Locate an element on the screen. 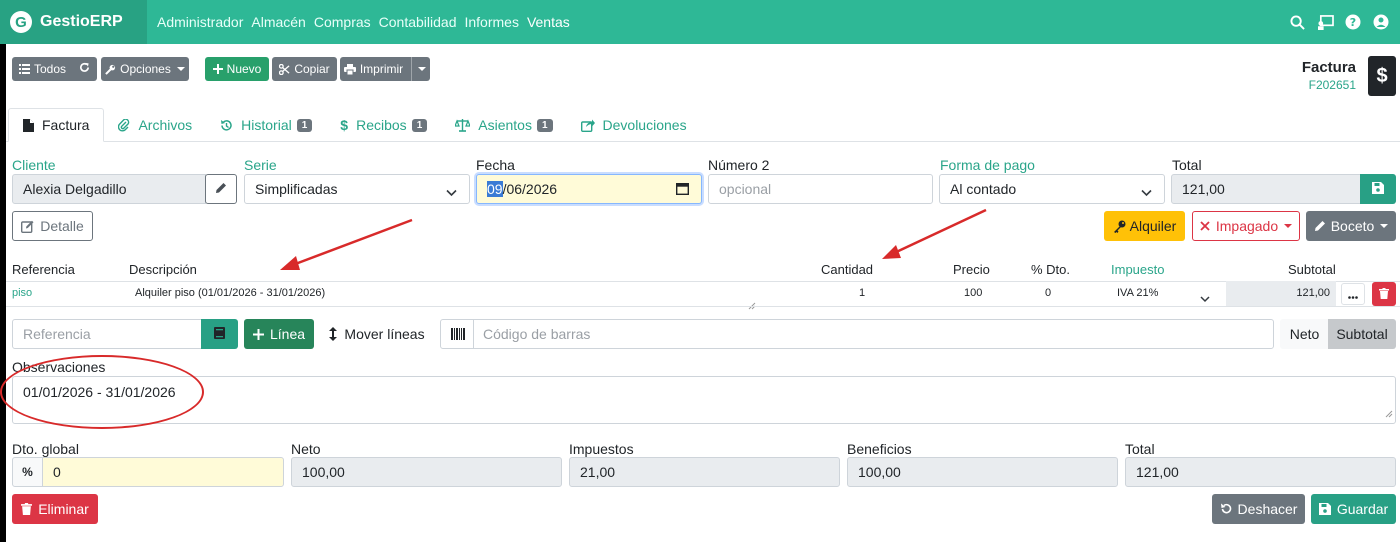 This screenshot has height=542, width=1400. file-icon is located at coordinates (28, 125).